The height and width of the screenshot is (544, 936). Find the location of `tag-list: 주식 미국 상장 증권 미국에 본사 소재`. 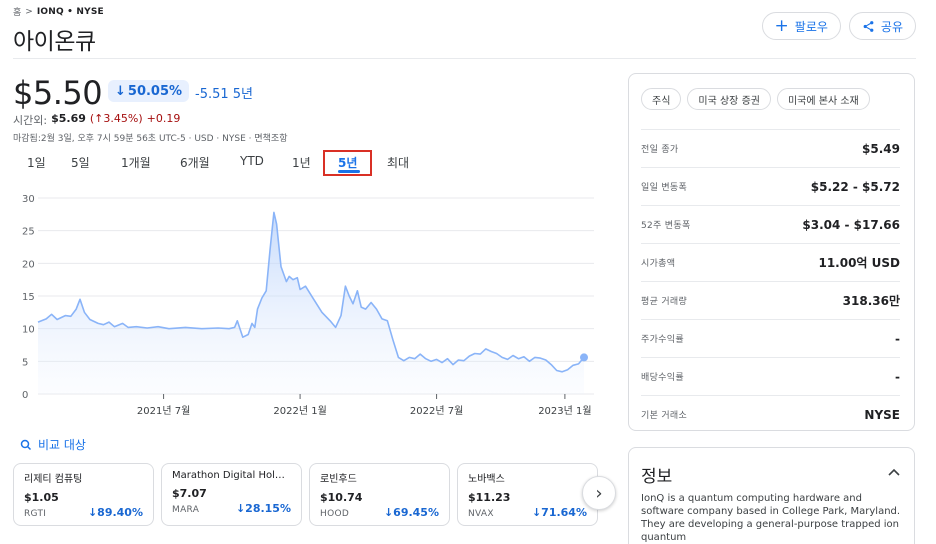

tag-list: 주식 미국 상장 증권 미국에 본사 소재 is located at coordinates (771, 92).